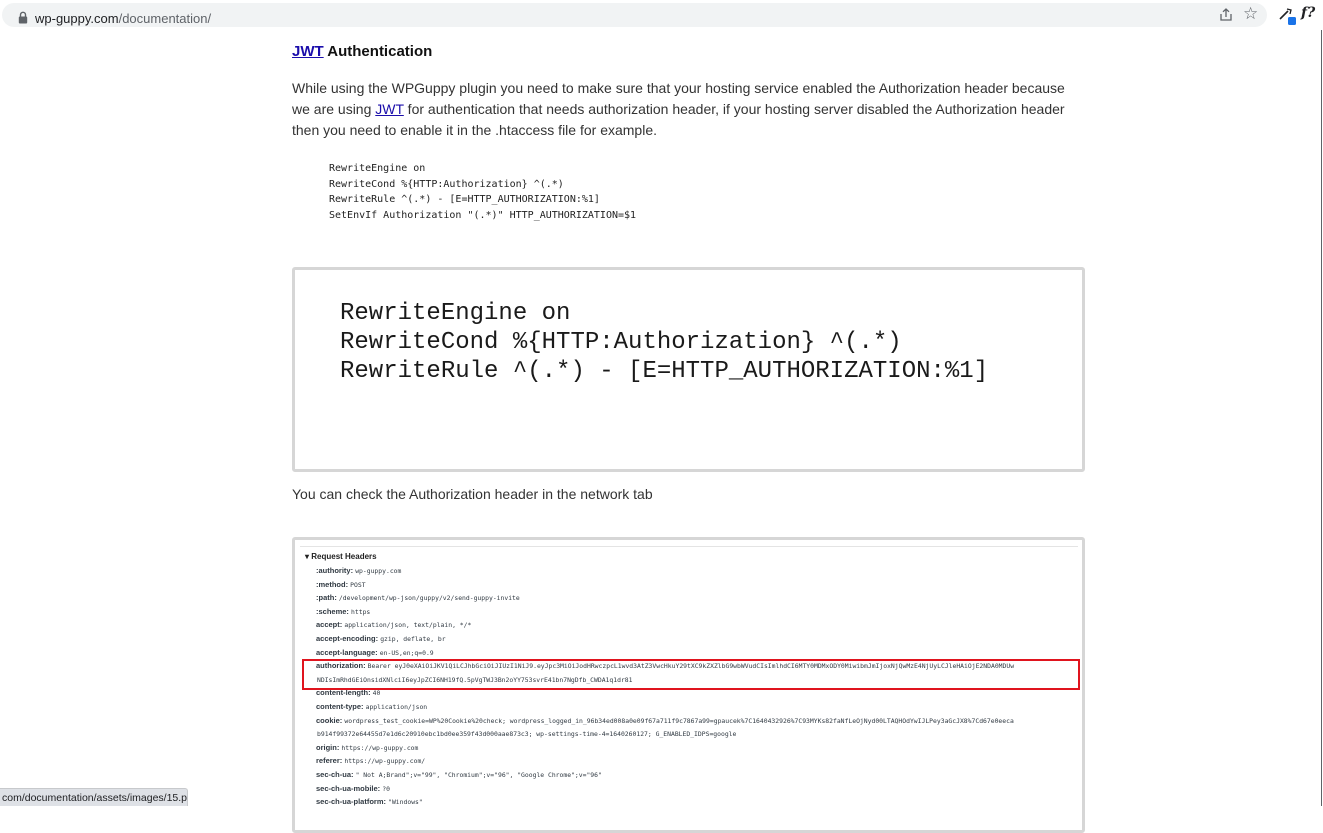 Image resolution: width=1323 pixels, height=833 pixels. I want to click on header-name: accept-encoding:, so click(347, 638).